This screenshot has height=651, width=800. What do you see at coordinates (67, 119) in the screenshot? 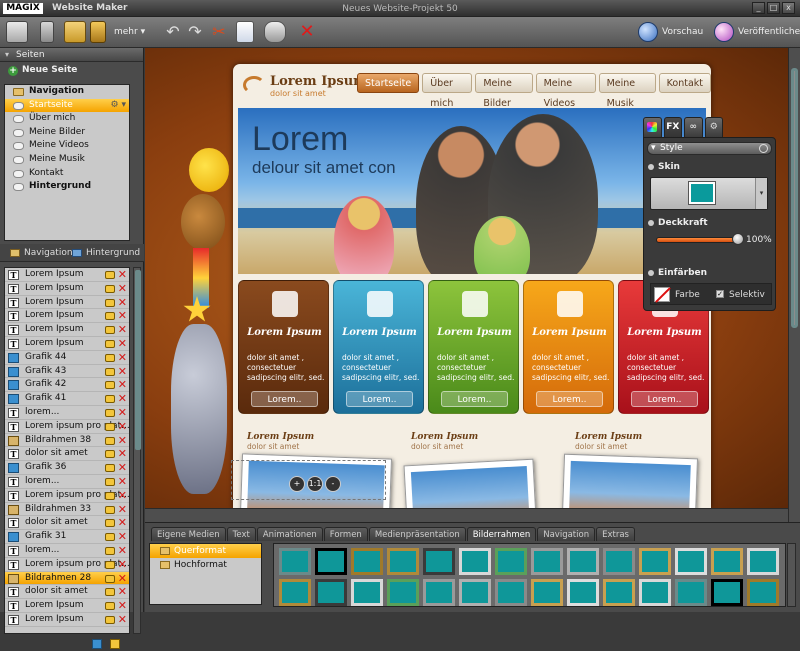
I see `page-tree-item: Über mich` at bounding box center [67, 119].